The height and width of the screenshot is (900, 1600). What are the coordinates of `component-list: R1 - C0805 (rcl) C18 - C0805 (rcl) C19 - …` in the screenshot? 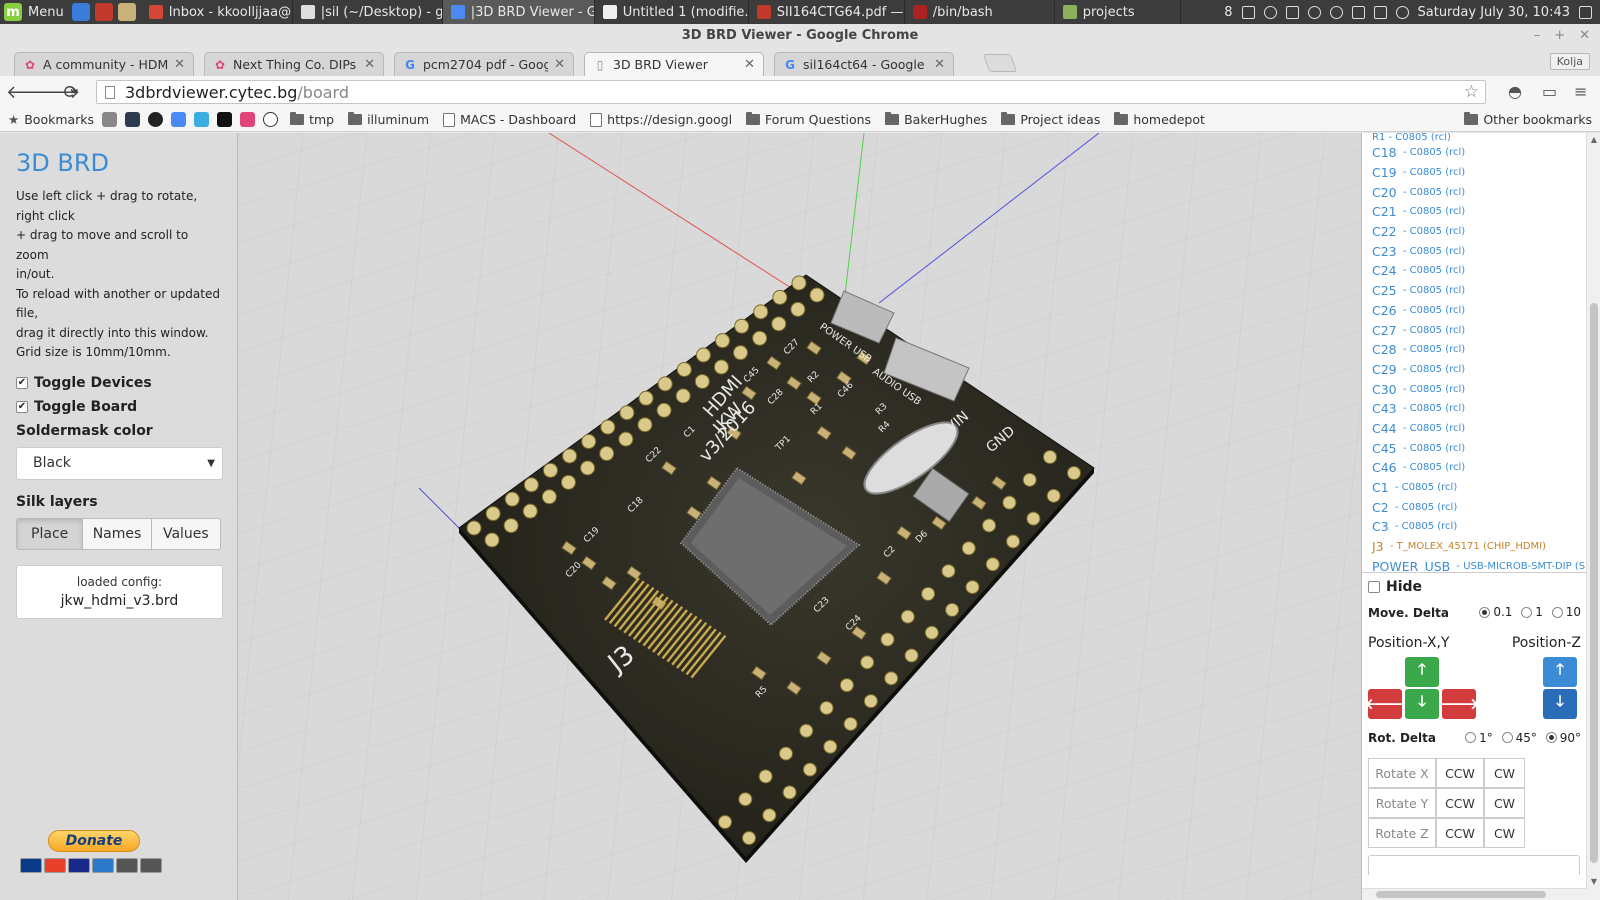 It's located at (1474, 353).